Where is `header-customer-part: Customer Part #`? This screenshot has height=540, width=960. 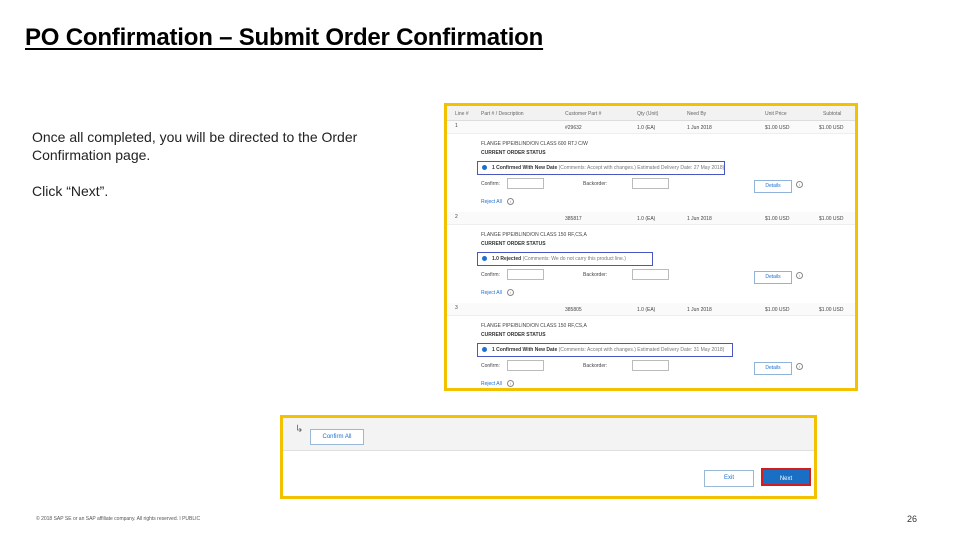
header-customer-part: Customer Part # is located at coordinates (583, 114).